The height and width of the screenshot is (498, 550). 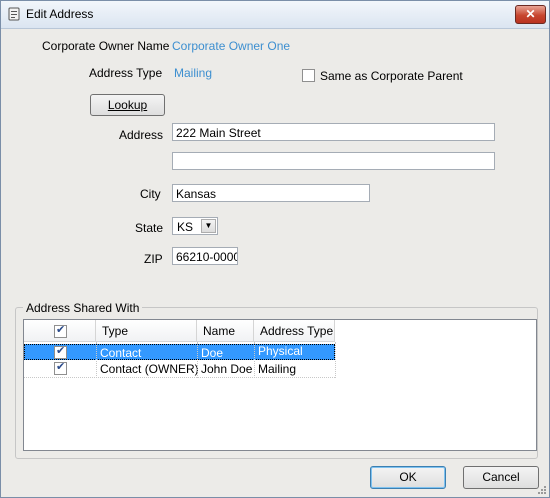 What do you see at coordinates (83, 308) in the screenshot?
I see `group-title: Address Shared With` at bounding box center [83, 308].